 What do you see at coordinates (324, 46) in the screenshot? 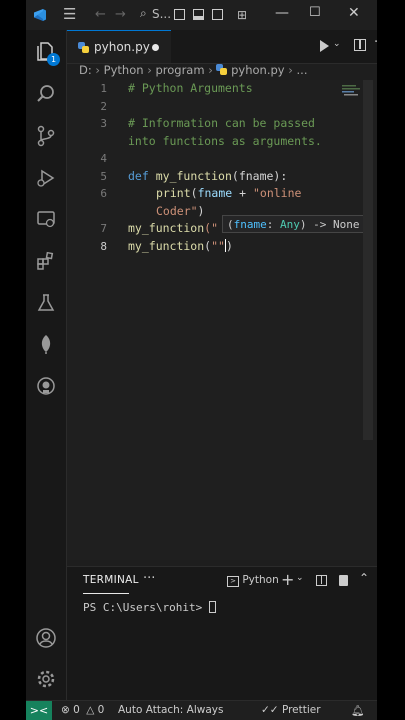
I see `run-python-icon` at bounding box center [324, 46].